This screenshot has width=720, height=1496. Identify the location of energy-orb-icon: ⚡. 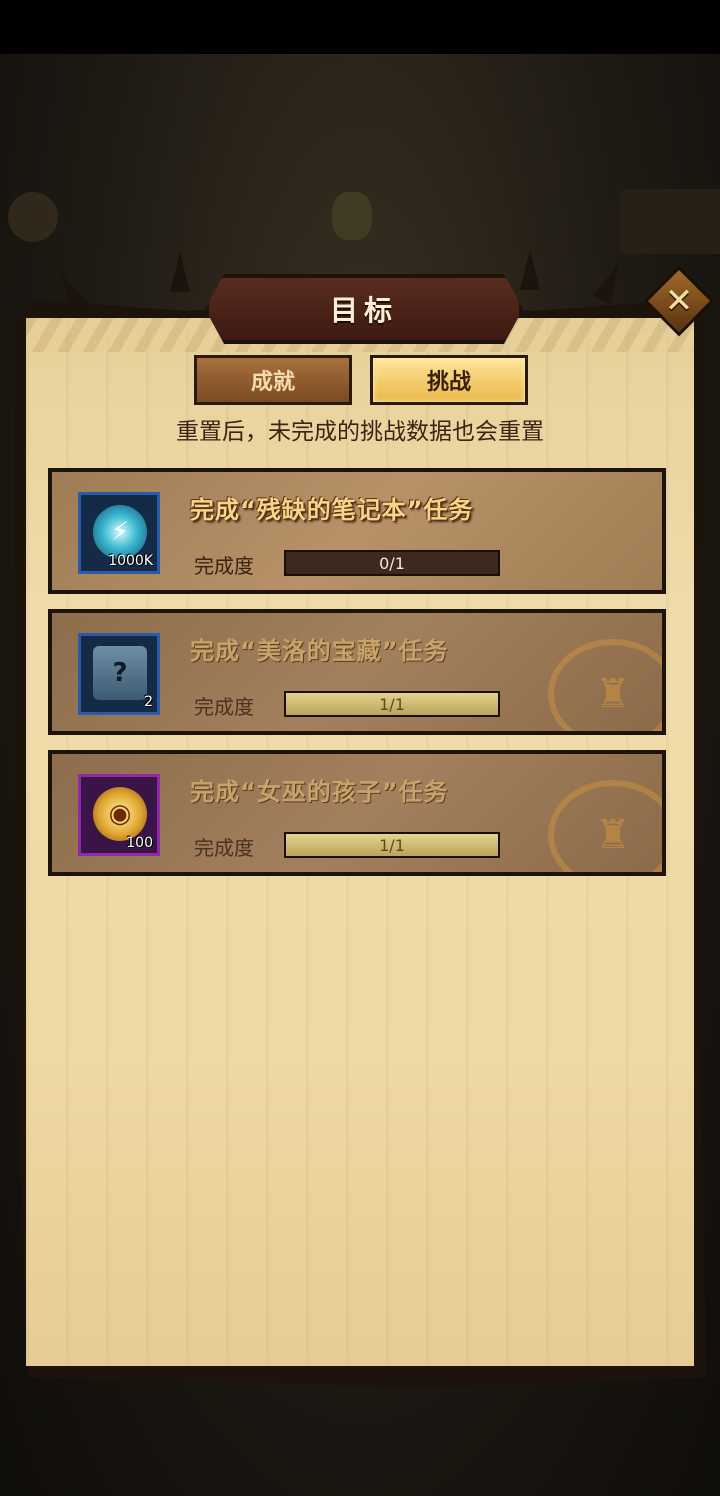
(120, 532).